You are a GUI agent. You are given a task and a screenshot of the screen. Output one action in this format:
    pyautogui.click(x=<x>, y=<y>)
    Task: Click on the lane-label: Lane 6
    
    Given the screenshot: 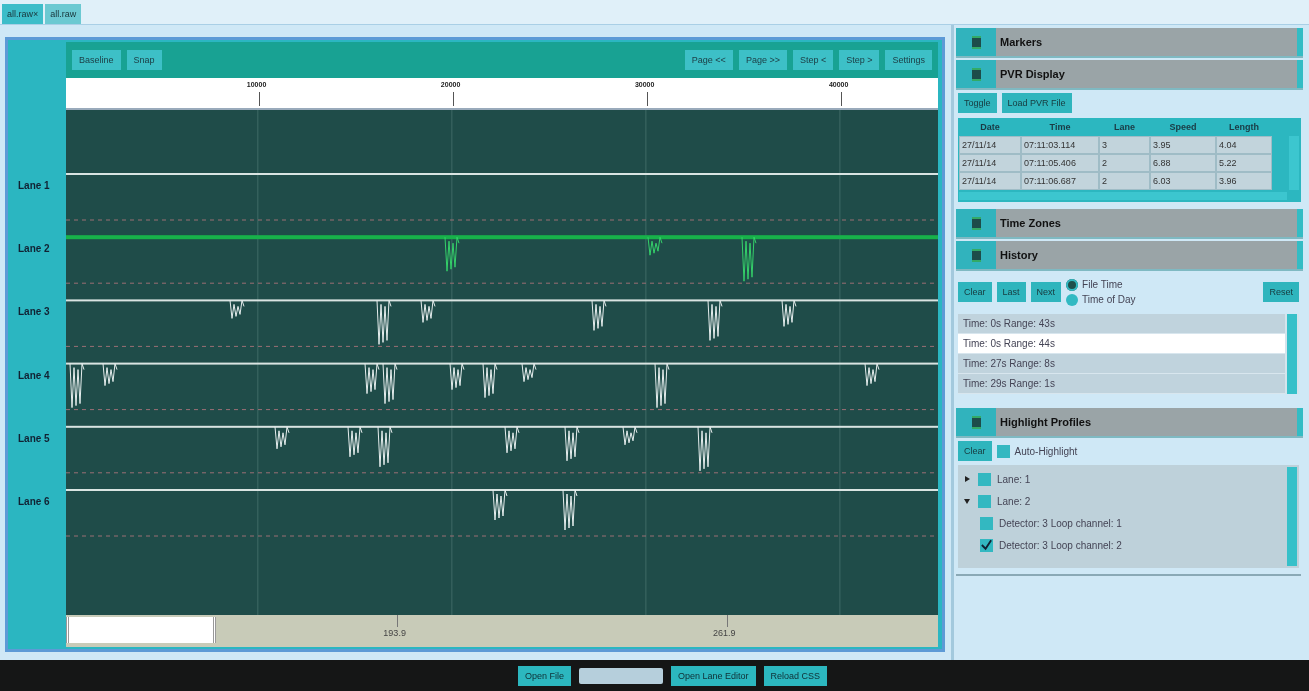 What is the action you would take?
    pyautogui.click(x=34, y=501)
    